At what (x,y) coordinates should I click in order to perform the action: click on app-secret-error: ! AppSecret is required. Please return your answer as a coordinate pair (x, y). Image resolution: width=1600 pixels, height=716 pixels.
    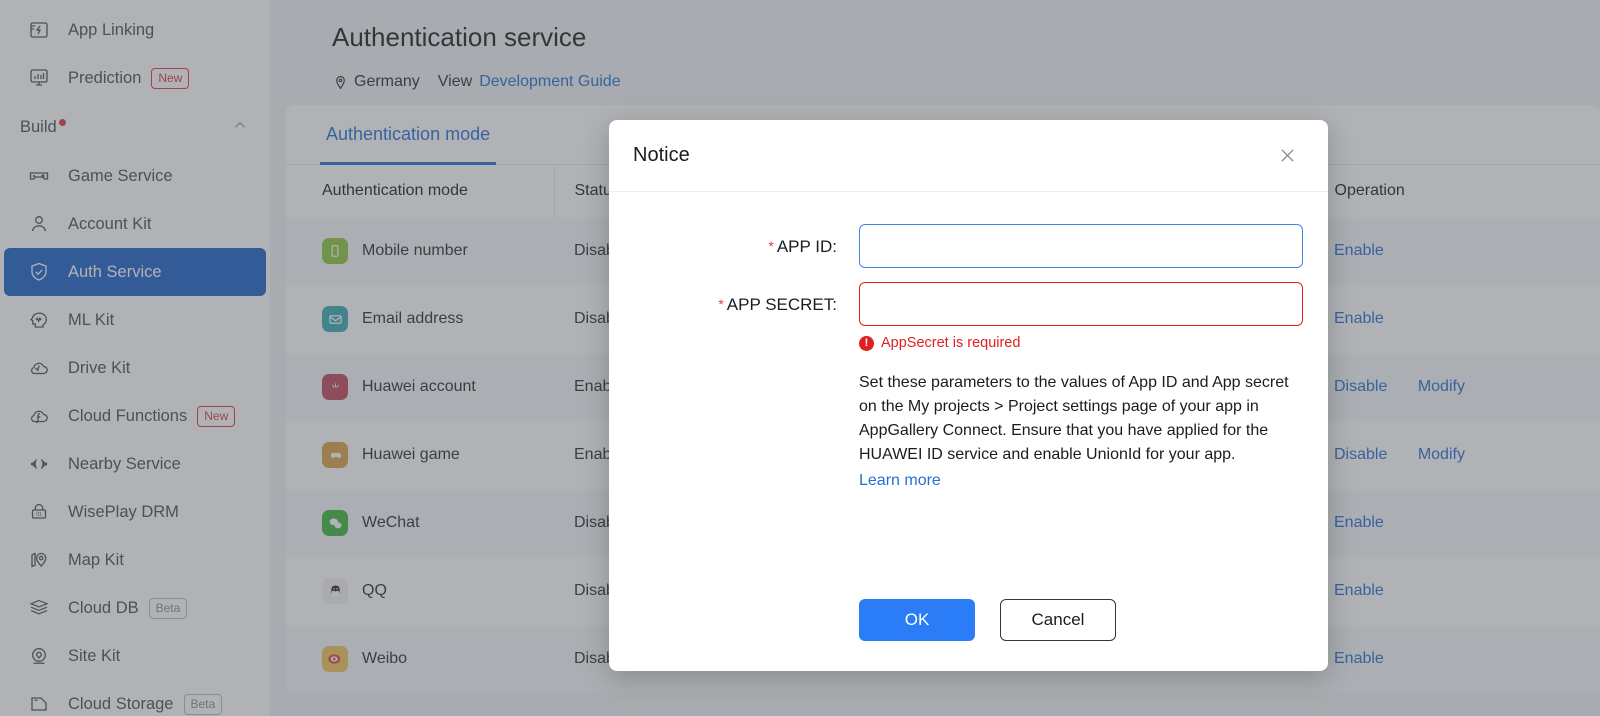
    Looking at the image, I should click on (1081, 343).